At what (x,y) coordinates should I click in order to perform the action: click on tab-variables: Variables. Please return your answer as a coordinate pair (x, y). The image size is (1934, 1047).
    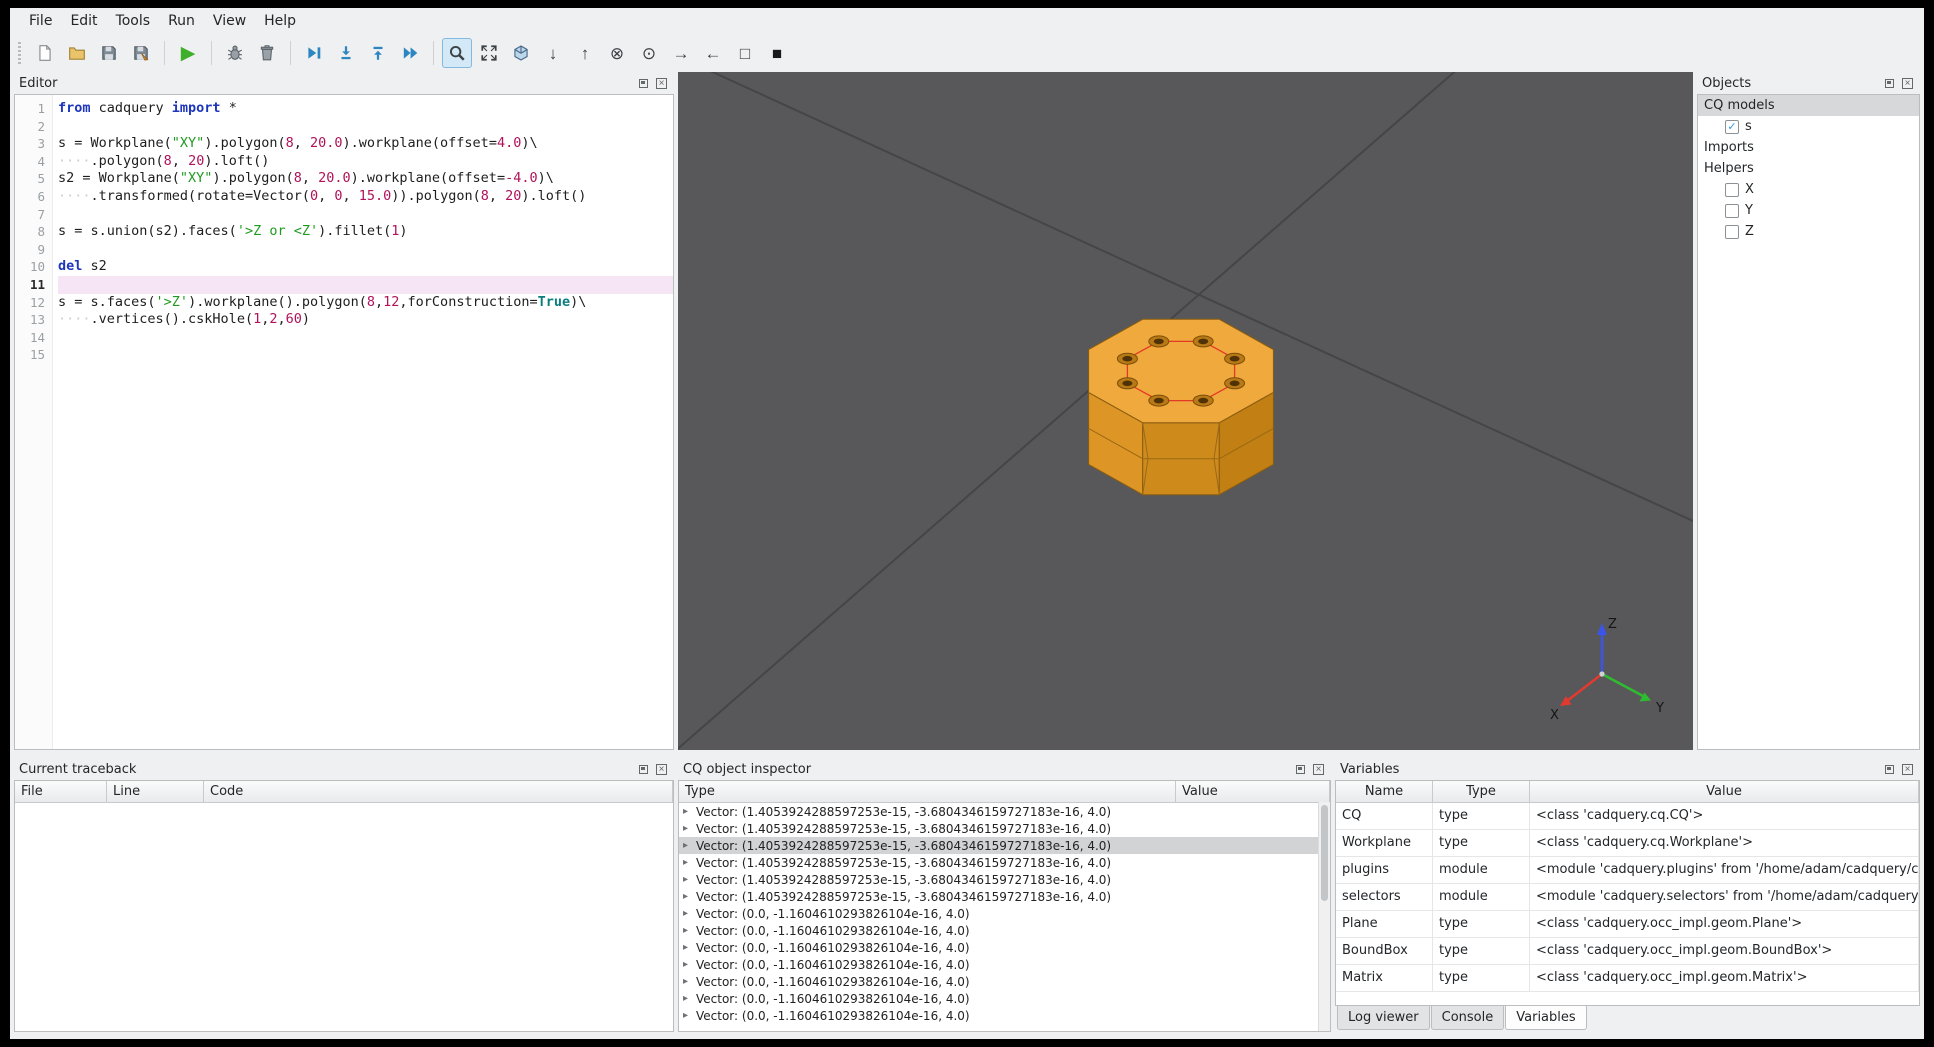
    Looking at the image, I should click on (1546, 1018).